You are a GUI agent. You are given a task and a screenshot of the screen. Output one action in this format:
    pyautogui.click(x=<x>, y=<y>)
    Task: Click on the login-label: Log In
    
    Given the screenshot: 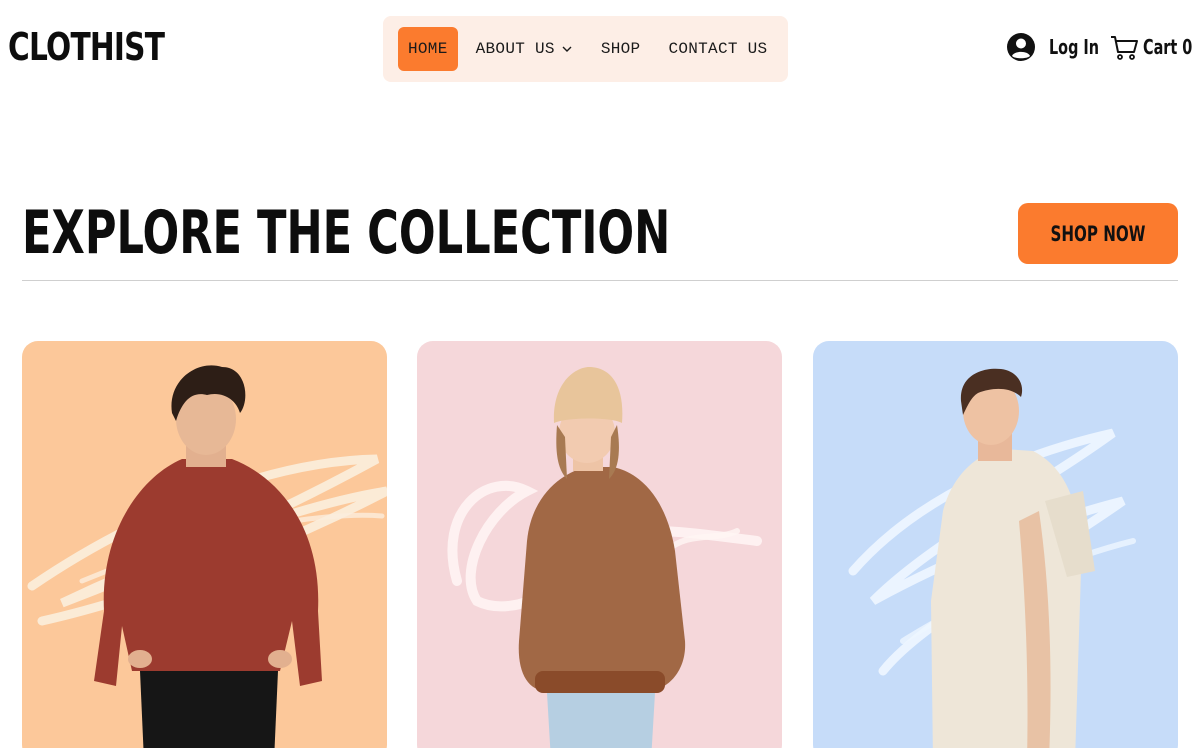 What is the action you would take?
    pyautogui.click(x=1074, y=47)
    